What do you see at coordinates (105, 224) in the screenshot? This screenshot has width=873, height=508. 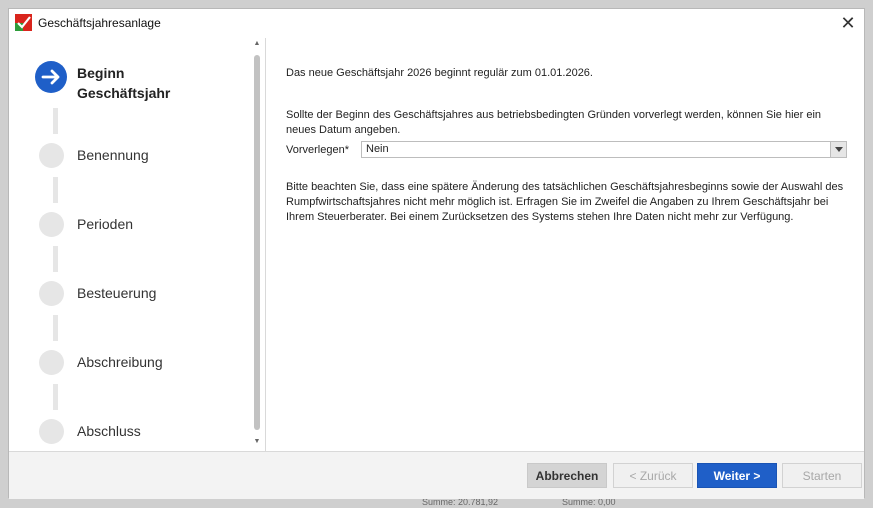 I see `step-label: Perioden` at bounding box center [105, 224].